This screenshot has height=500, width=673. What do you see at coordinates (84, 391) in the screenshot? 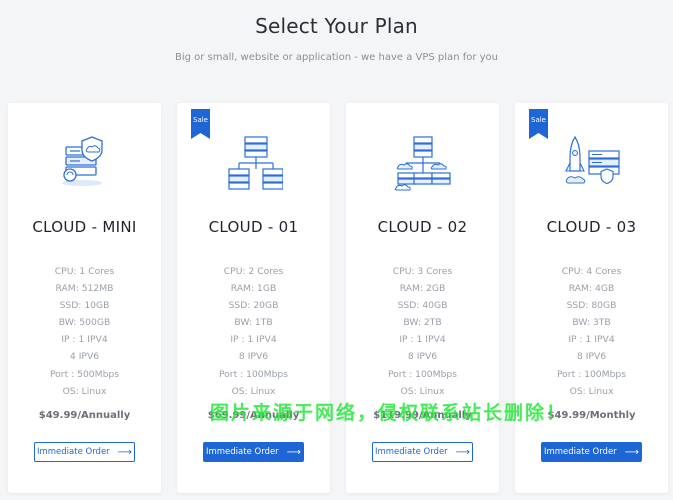
I see `spec-item: OS: Linux` at bounding box center [84, 391].